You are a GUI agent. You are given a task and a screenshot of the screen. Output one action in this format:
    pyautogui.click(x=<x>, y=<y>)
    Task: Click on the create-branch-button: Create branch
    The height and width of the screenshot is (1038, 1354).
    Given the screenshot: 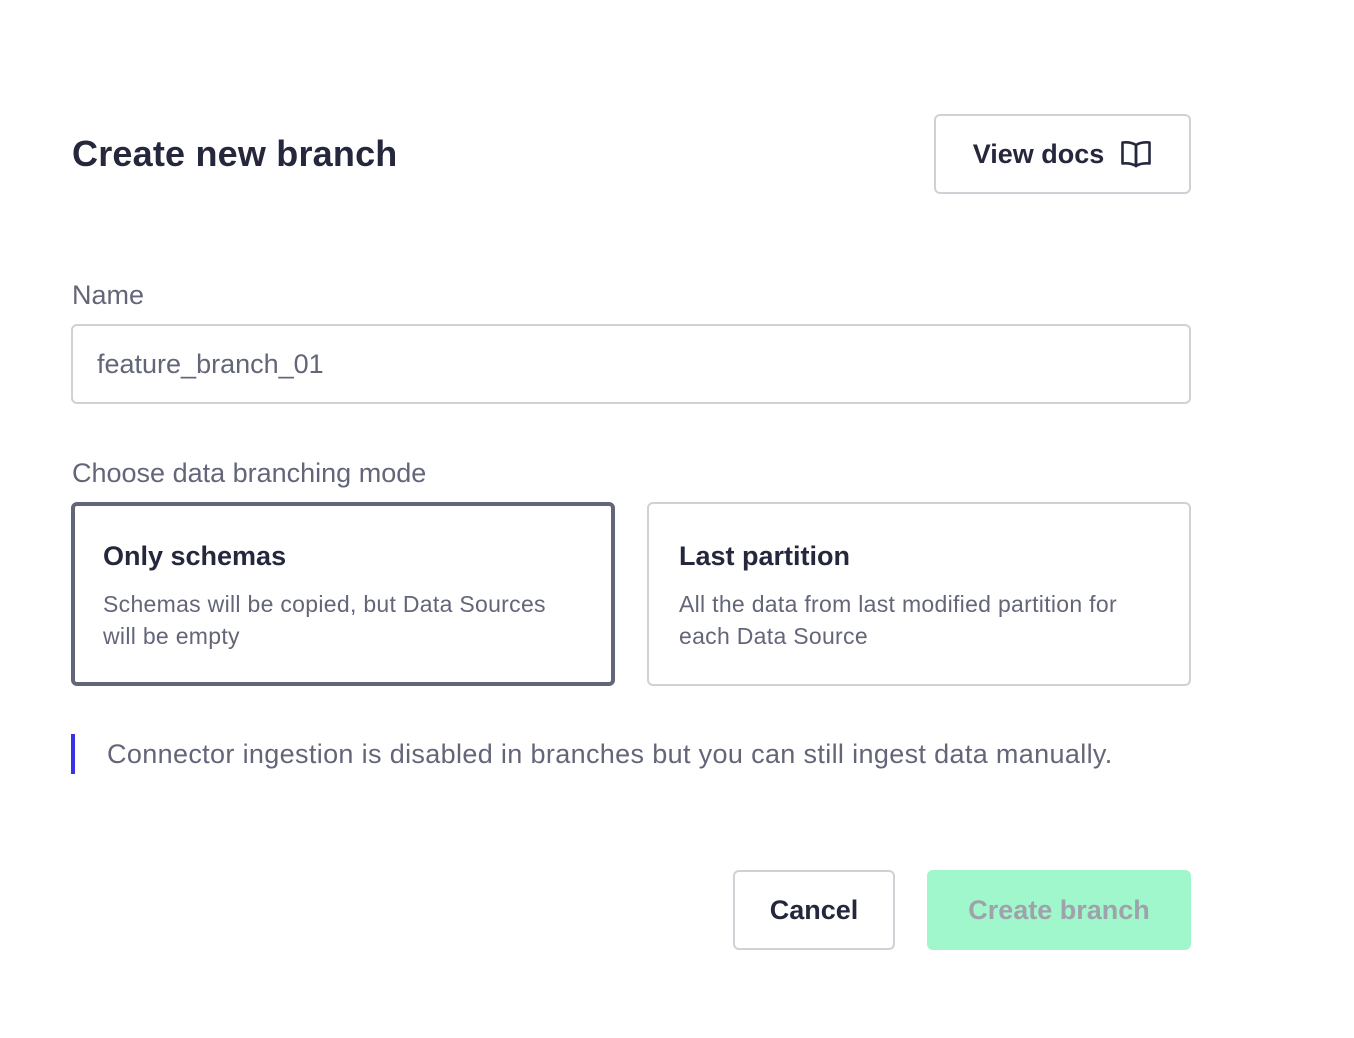 What is the action you would take?
    pyautogui.click(x=1059, y=910)
    